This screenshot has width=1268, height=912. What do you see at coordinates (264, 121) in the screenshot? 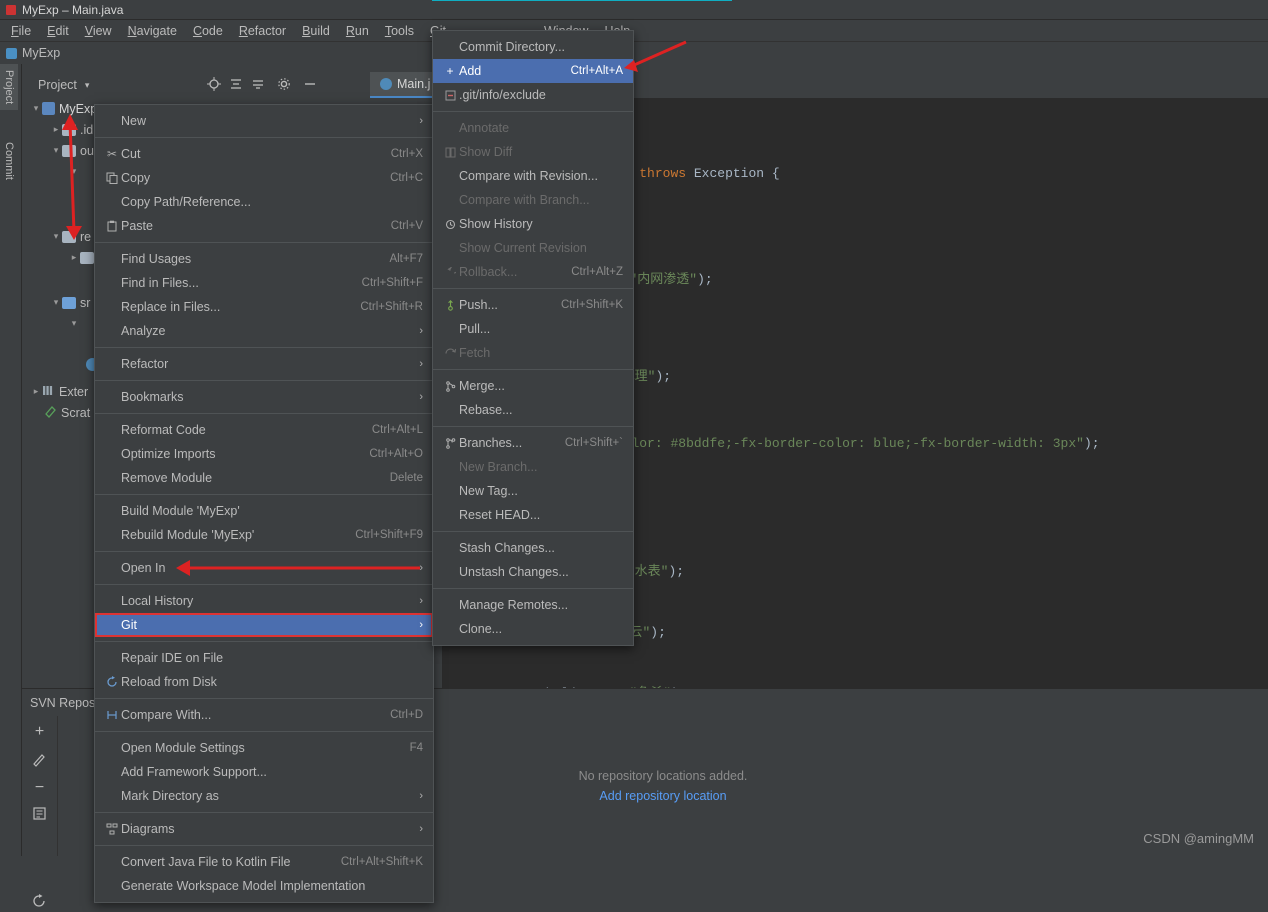
I see `menu-item-new: New ›` at bounding box center [264, 121].